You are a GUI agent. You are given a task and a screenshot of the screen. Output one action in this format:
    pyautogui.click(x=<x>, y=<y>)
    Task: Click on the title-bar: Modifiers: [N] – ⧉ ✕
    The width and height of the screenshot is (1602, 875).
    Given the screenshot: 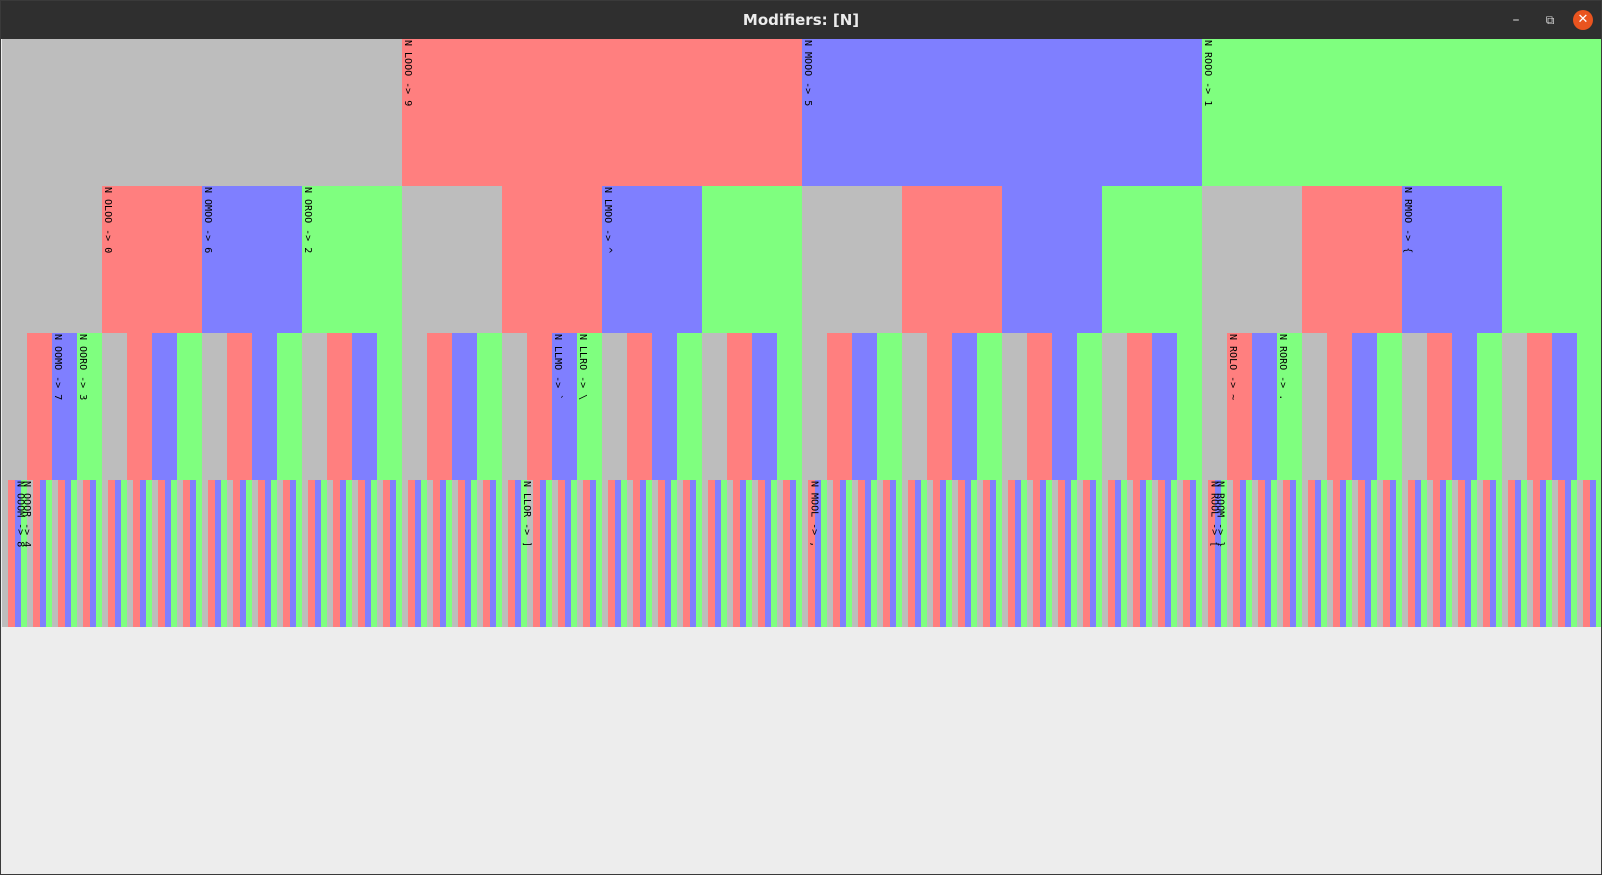 What is the action you would take?
    pyautogui.click(x=801, y=20)
    